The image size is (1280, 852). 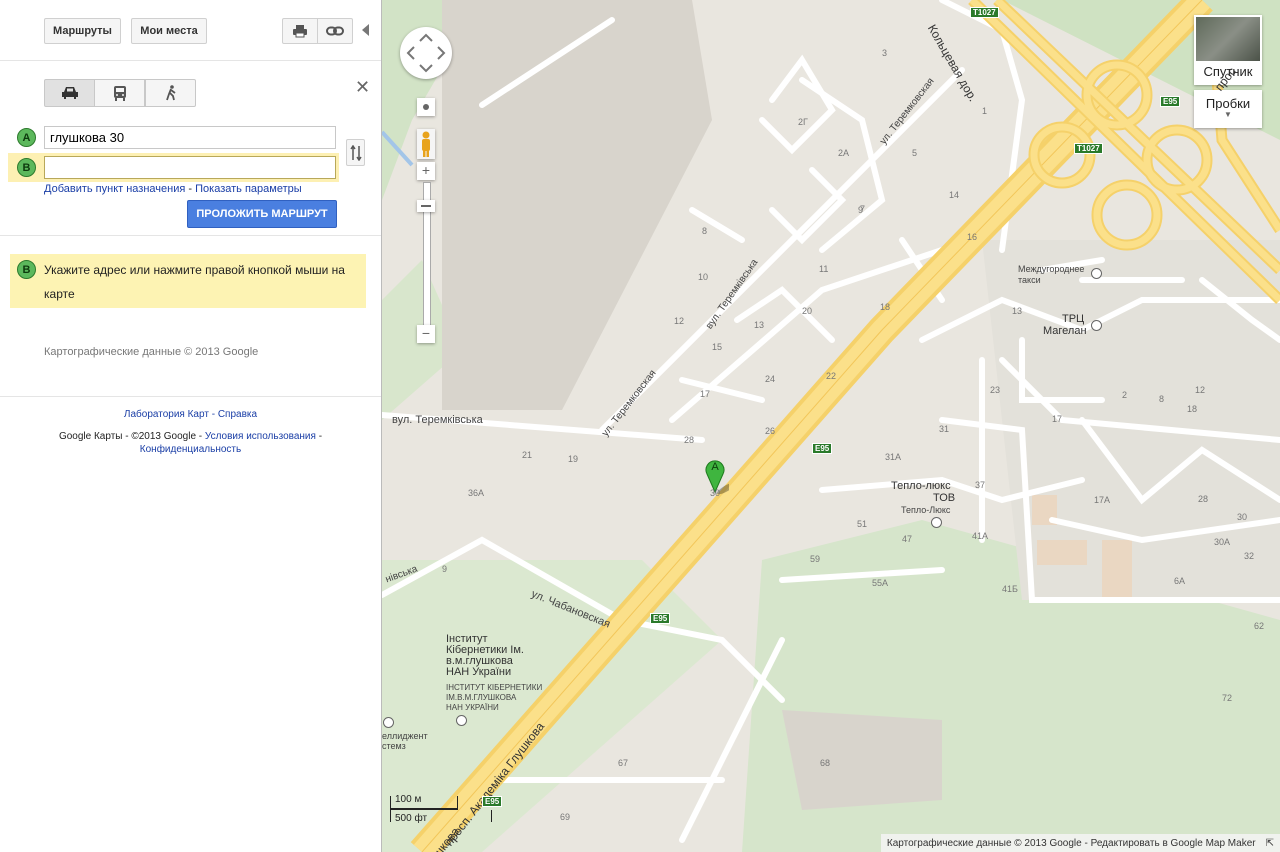 What do you see at coordinates (26, 137) in the screenshot?
I see `marker-a: A` at bounding box center [26, 137].